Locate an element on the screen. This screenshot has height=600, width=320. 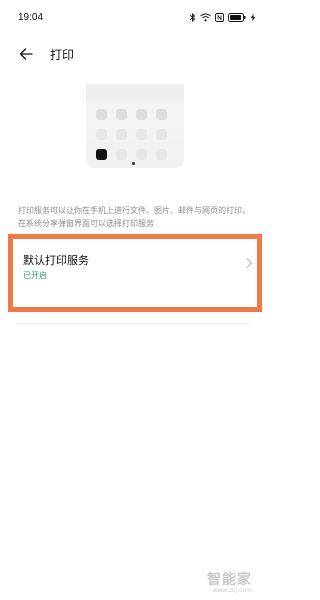
nfc-icon is located at coordinates (219, 17).